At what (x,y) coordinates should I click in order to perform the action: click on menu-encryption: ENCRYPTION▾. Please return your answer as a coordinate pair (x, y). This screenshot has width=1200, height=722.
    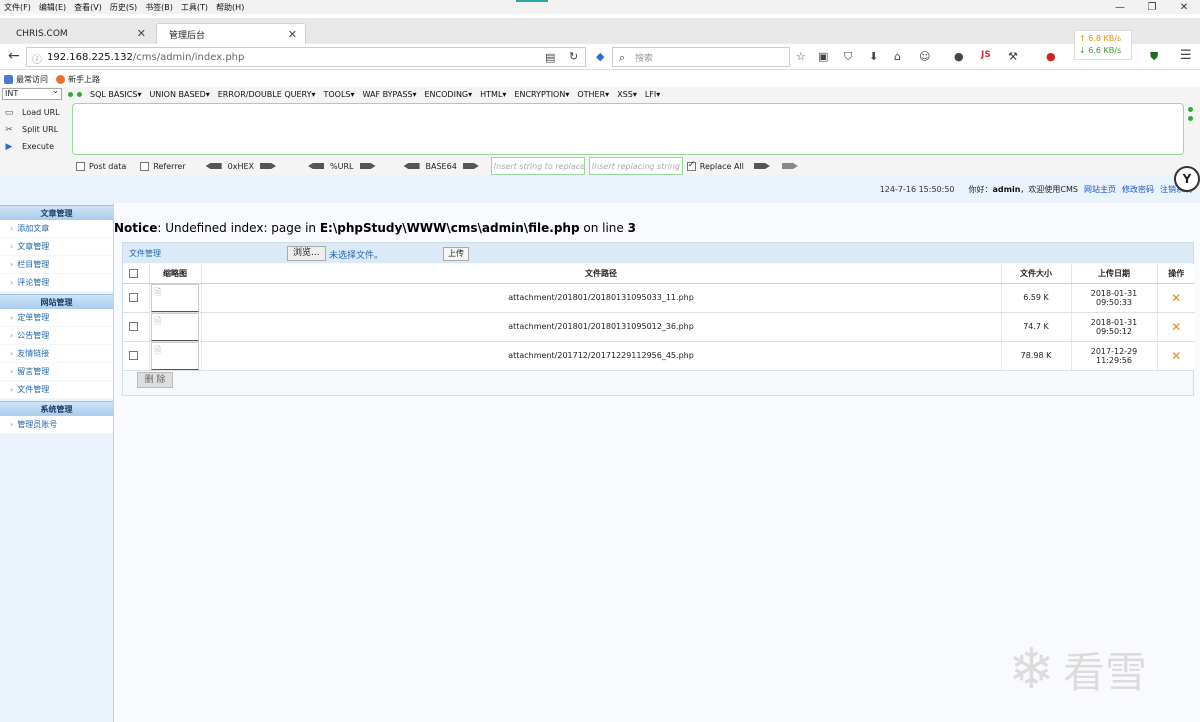
    Looking at the image, I should click on (541, 94).